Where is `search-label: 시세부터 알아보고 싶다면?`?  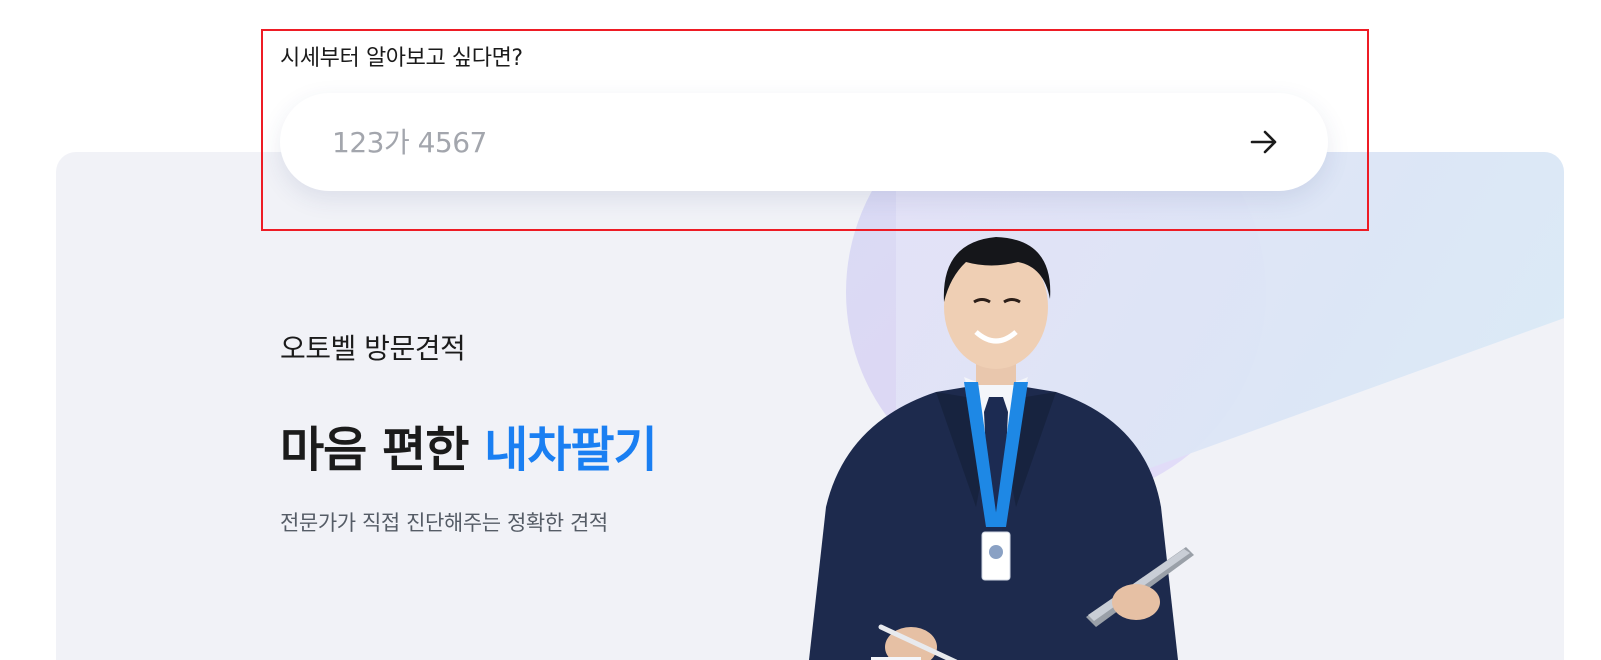 search-label: 시세부터 알아보고 싶다면? is located at coordinates (401, 58).